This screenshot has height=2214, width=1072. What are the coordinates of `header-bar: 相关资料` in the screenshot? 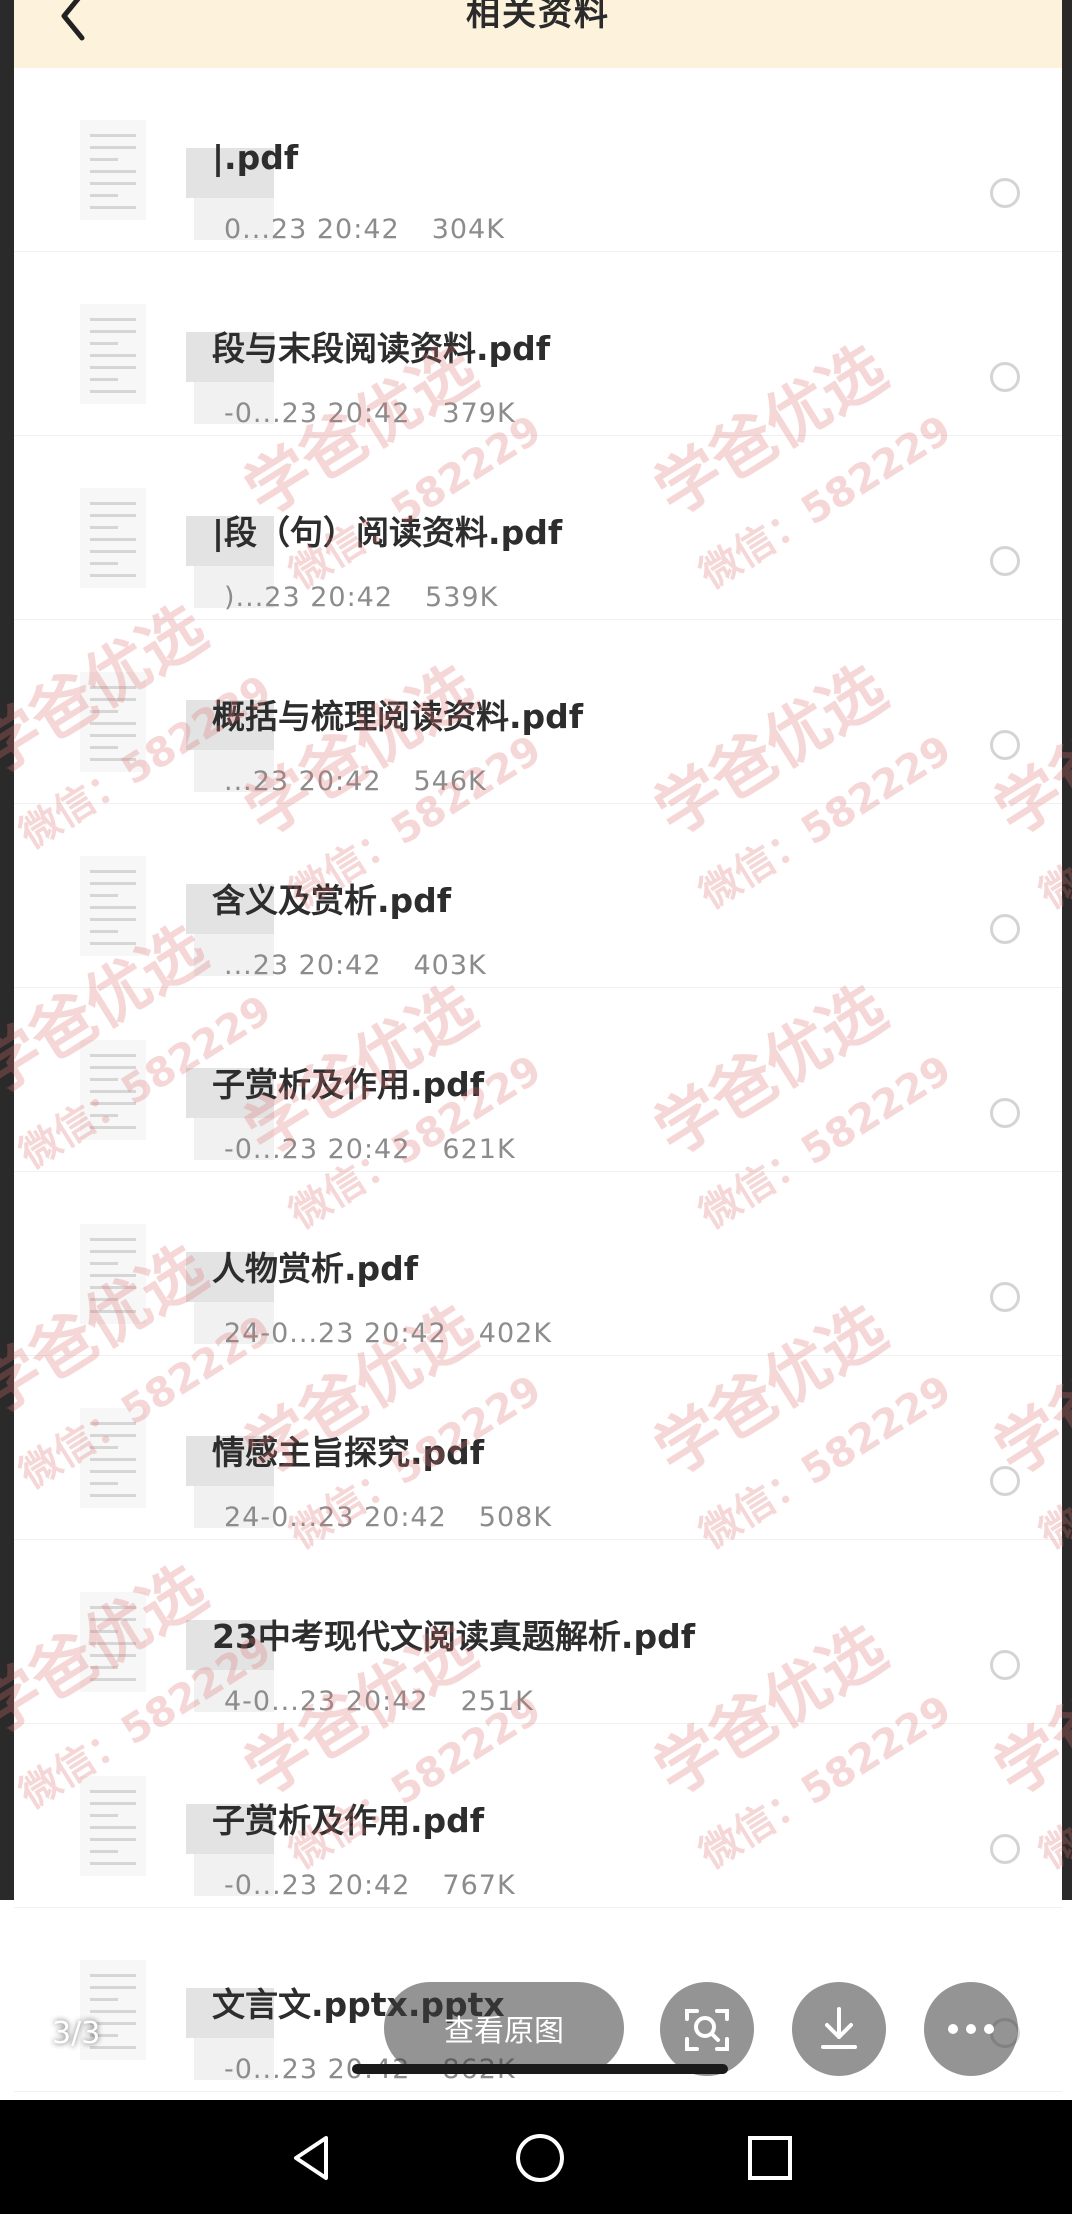 It's located at (538, 34).